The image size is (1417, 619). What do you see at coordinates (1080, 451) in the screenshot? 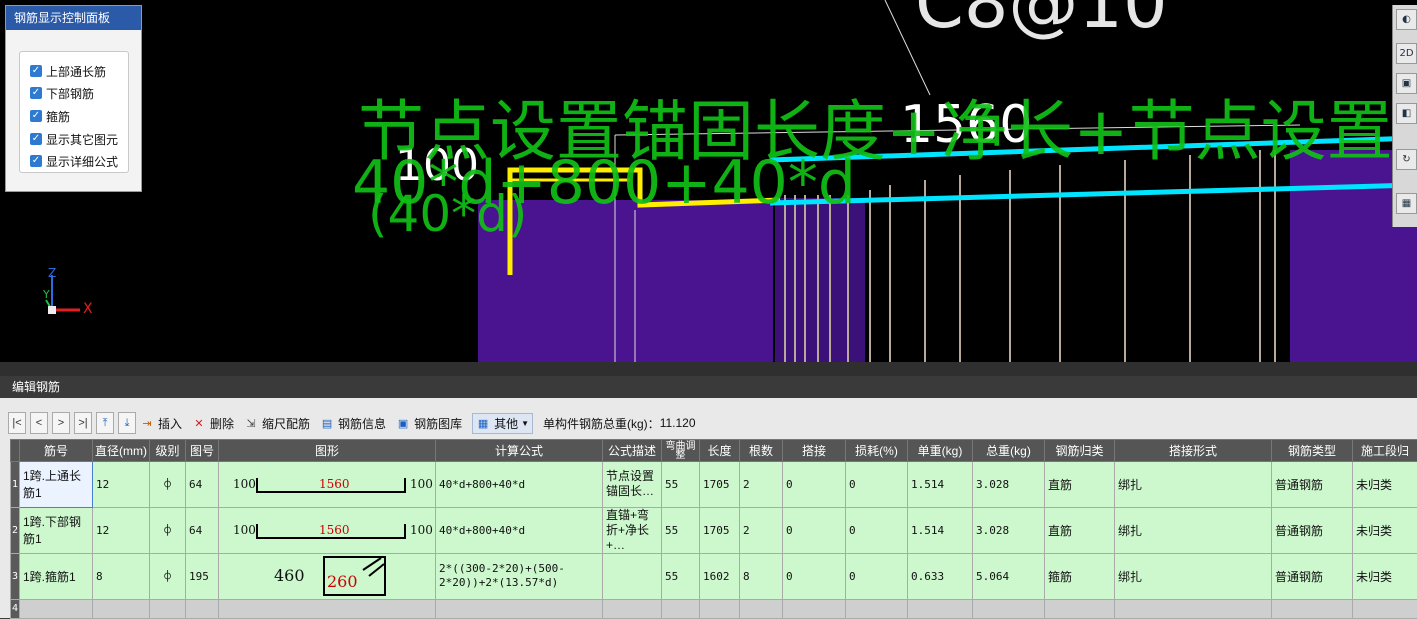
I see `column-header: 钢筋归类` at bounding box center [1080, 451].